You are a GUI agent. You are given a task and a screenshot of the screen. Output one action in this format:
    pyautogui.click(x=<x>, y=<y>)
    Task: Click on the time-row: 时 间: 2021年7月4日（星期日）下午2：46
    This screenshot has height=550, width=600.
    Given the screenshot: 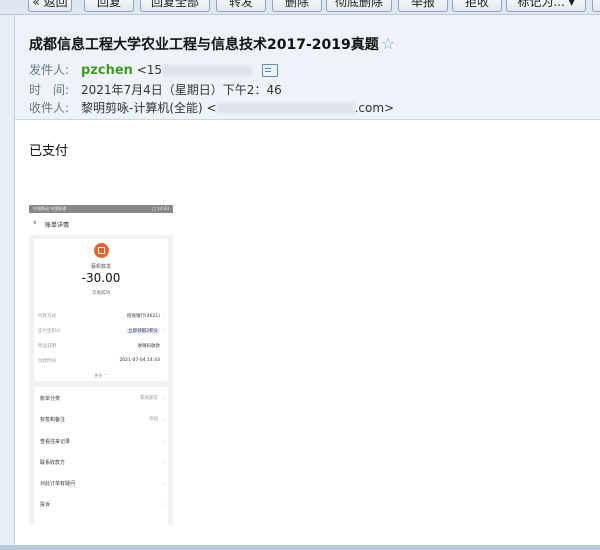 What is the action you would take?
    pyautogui.click(x=155, y=89)
    